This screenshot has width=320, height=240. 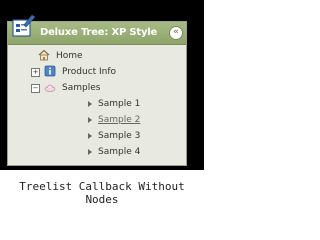 I want to click on collapse-icon: −, so click(x=35, y=88).